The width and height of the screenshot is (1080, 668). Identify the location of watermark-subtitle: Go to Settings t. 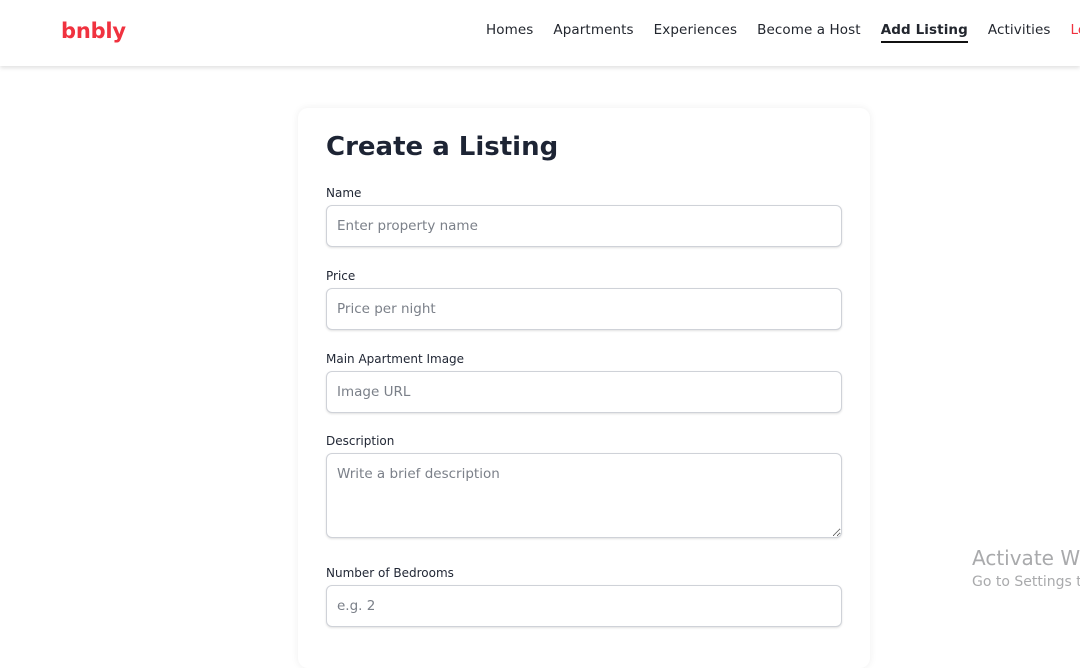
(1026, 582).